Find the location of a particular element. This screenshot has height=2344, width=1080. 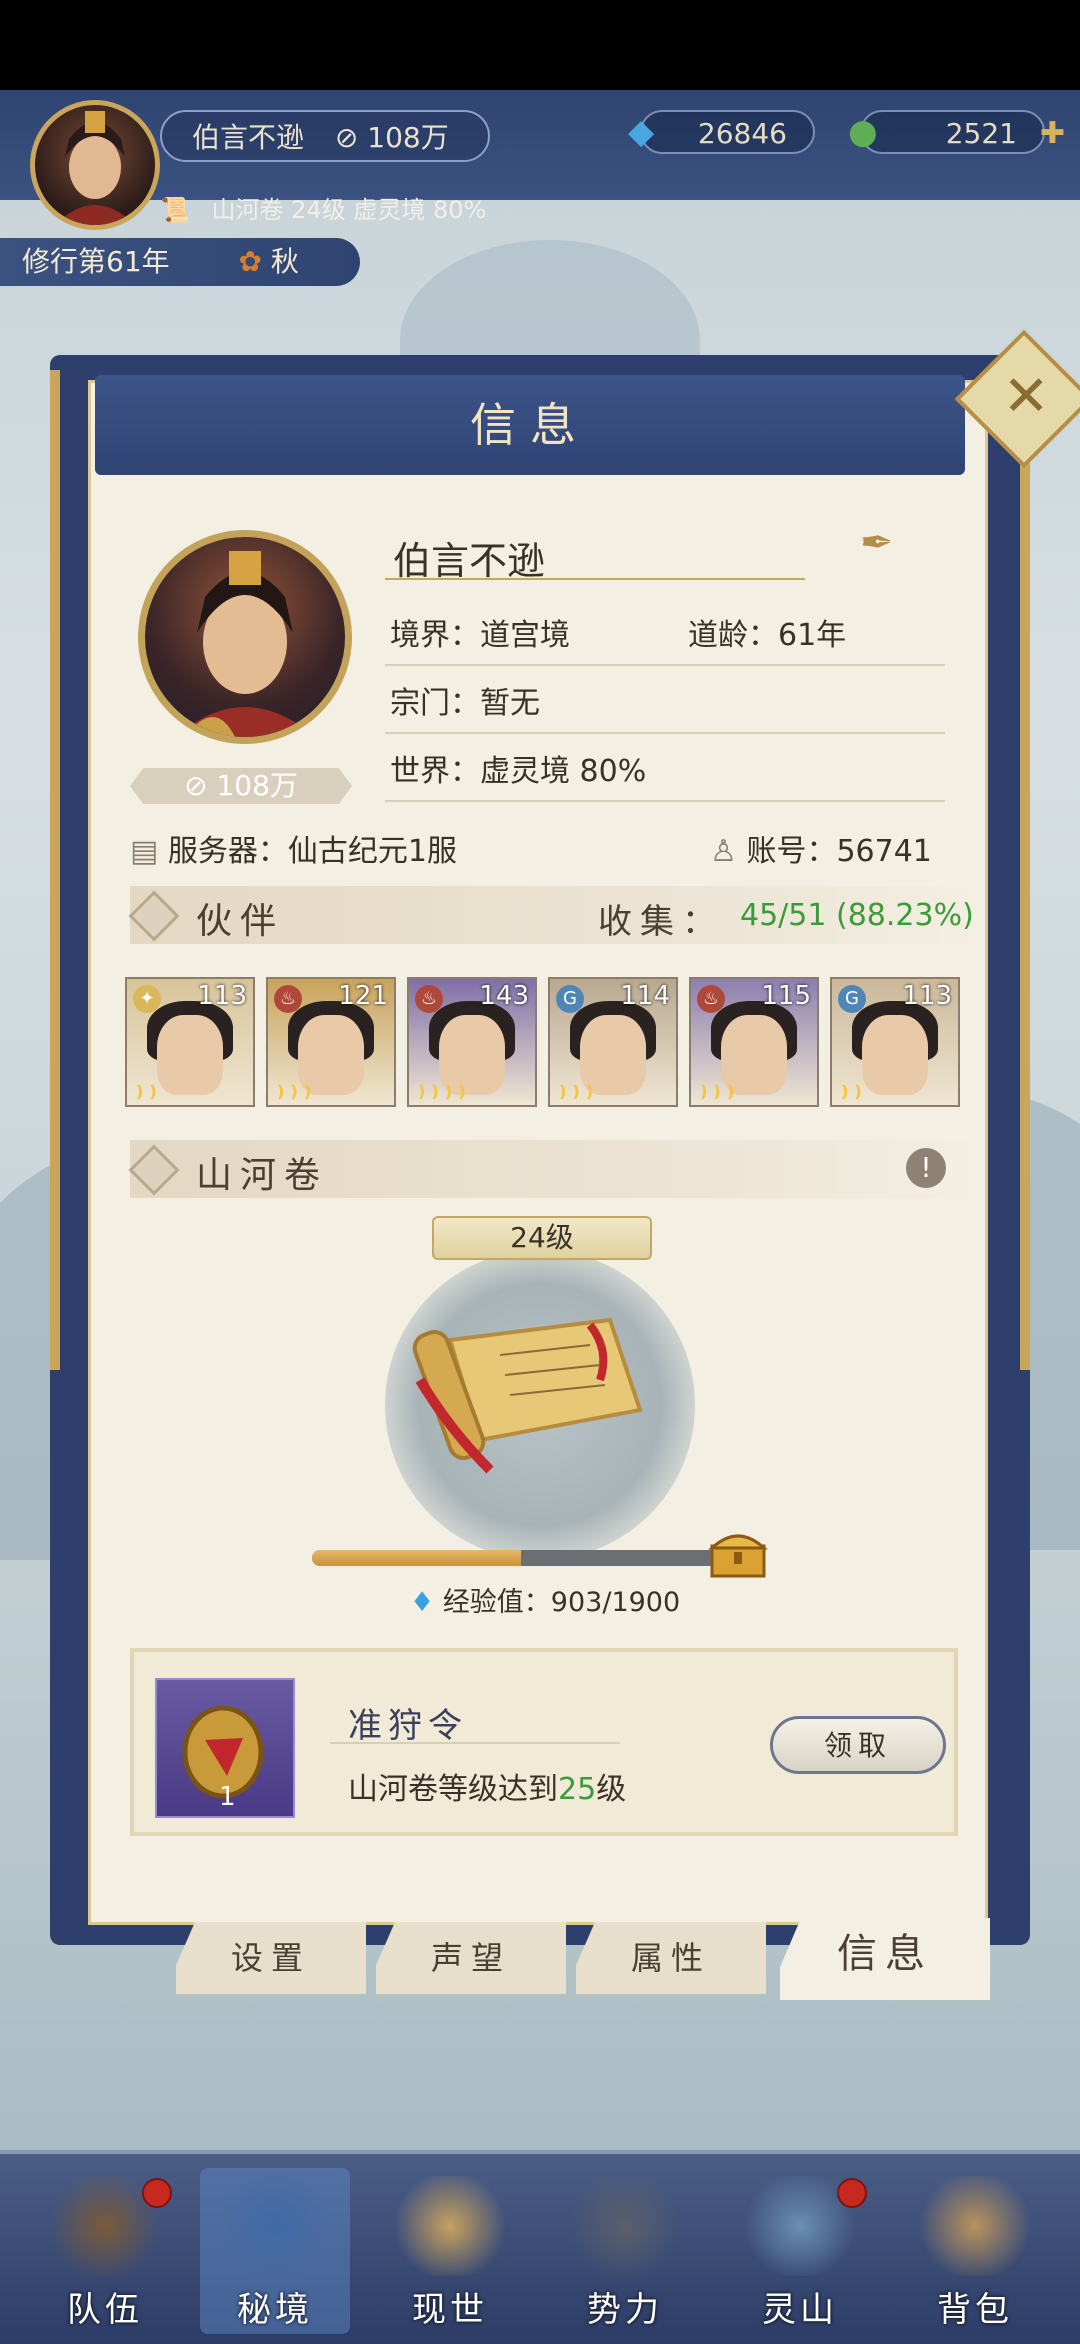

reward-desc-prefix: 山河卷等级达到 is located at coordinates (453, 1789).